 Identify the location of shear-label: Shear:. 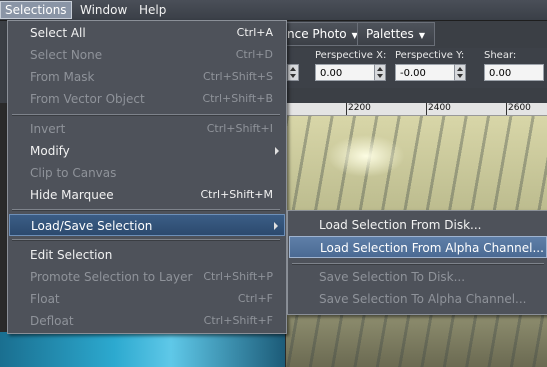
(500, 55).